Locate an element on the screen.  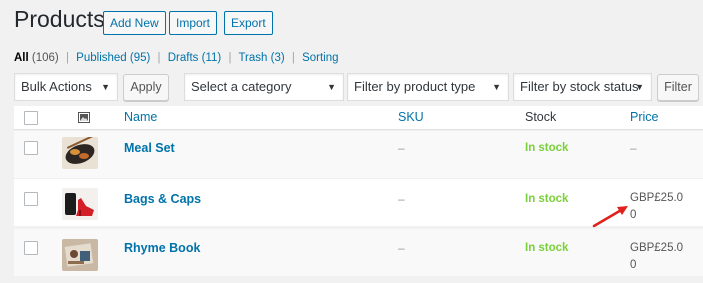
shoes-thumbnail is located at coordinates (80, 204).